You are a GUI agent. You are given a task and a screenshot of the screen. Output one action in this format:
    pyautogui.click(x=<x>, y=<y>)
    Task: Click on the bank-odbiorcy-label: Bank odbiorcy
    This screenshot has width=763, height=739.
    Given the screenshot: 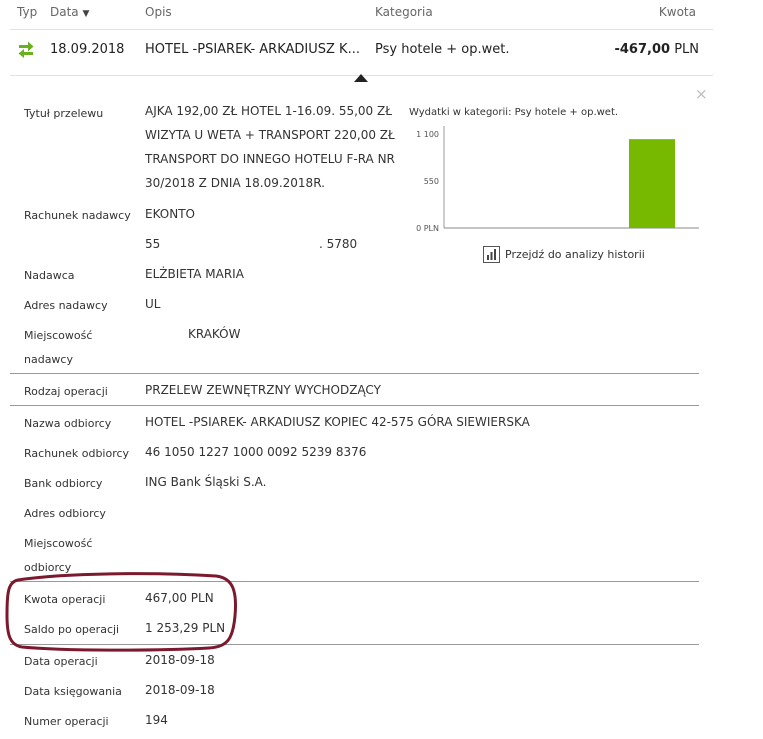 What is the action you would take?
    pyautogui.click(x=63, y=483)
    